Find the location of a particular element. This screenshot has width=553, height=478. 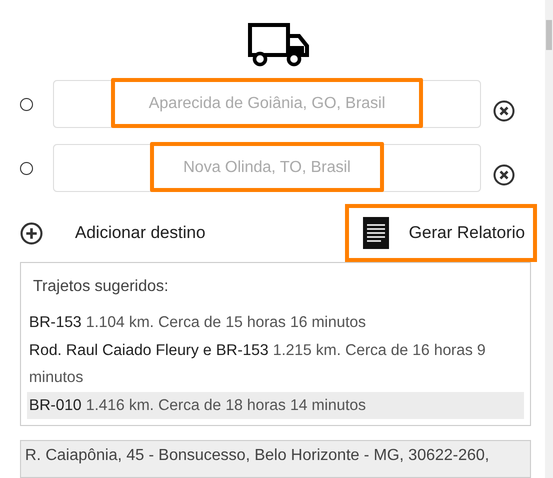

route-item: Rod. Raul Caiado Fleury e BR-153 1.215 km. Cerca de 16 horas 9 minutos is located at coordinates (275, 364).